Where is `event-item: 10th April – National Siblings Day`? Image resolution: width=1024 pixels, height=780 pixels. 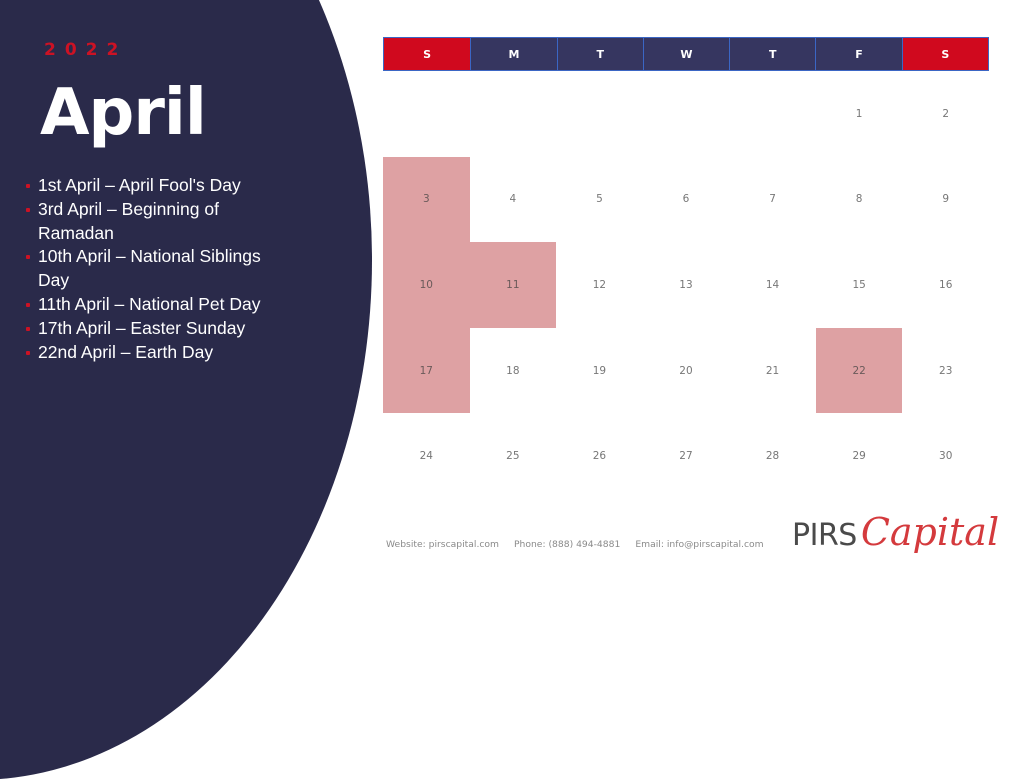 event-item: 10th April – National Siblings Day is located at coordinates (161, 269).